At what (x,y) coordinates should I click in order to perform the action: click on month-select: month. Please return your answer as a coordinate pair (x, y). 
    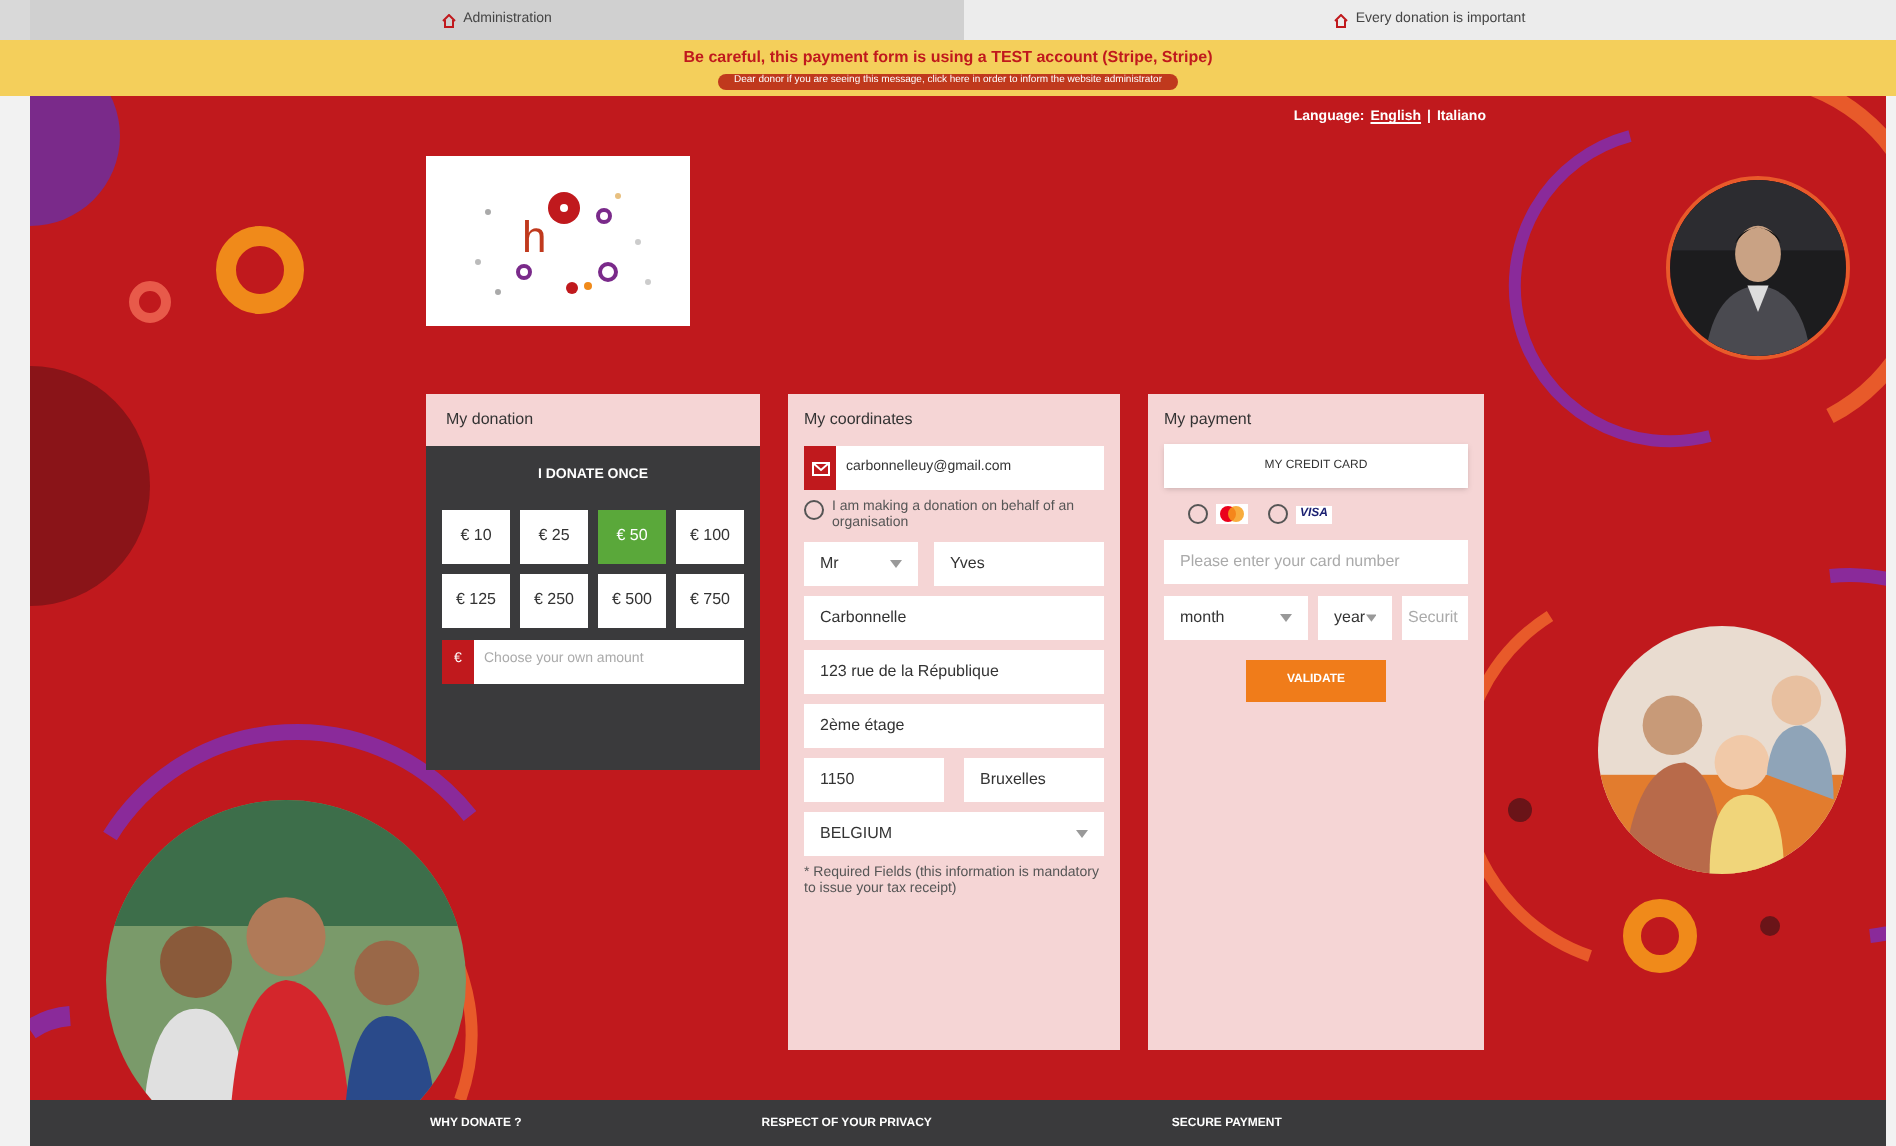
    Looking at the image, I should click on (1236, 618).